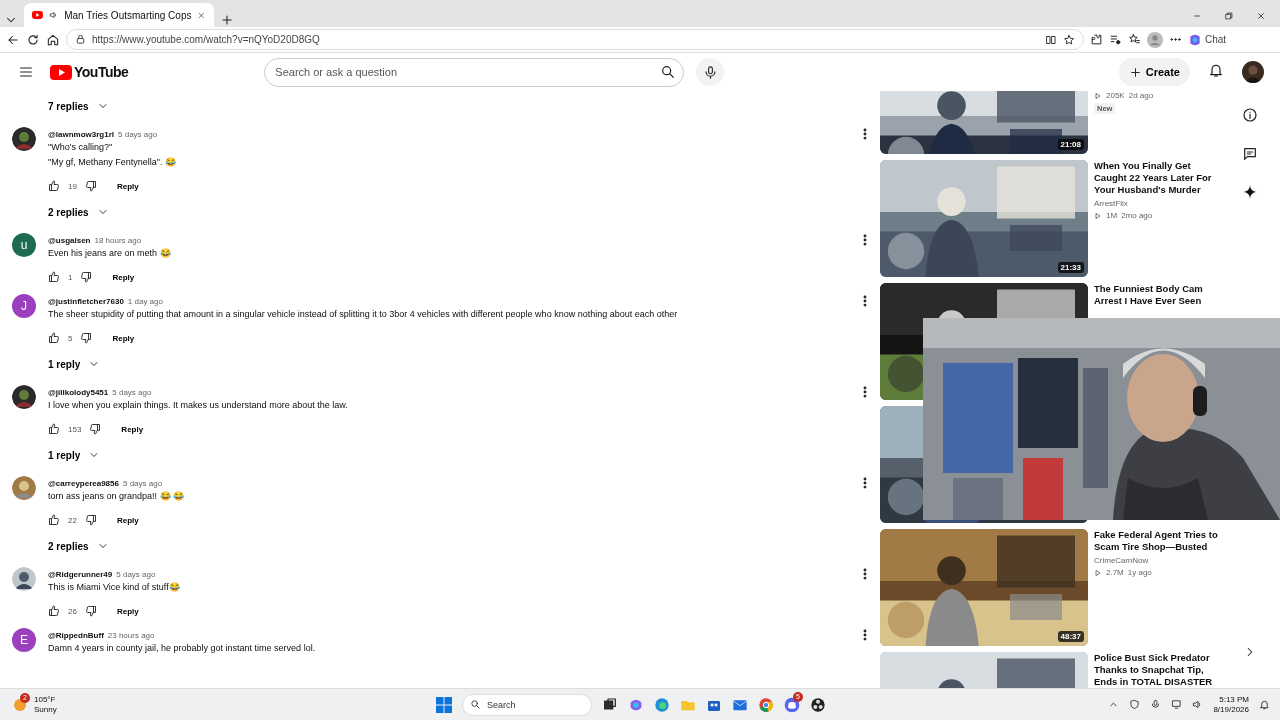 The height and width of the screenshot is (720, 1280). What do you see at coordinates (1115, 39) in the screenshot?
I see `media-icon` at bounding box center [1115, 39].